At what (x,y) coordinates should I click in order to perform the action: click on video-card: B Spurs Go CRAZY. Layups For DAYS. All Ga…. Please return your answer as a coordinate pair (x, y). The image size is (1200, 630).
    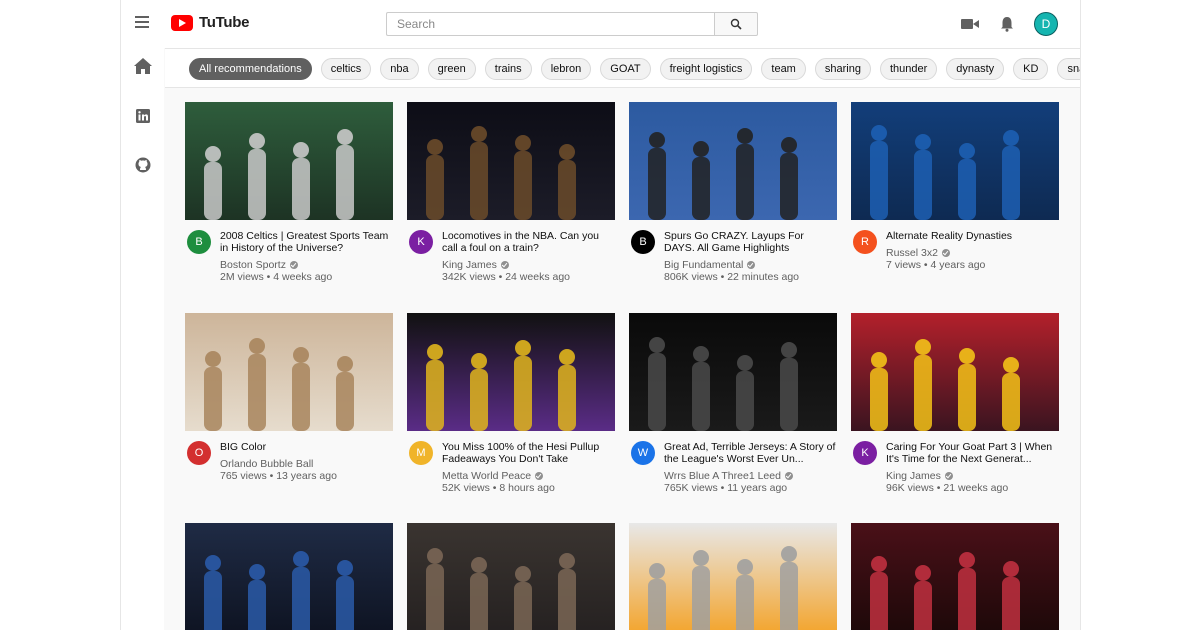
    Looking at the image, I should click on (733, 196).